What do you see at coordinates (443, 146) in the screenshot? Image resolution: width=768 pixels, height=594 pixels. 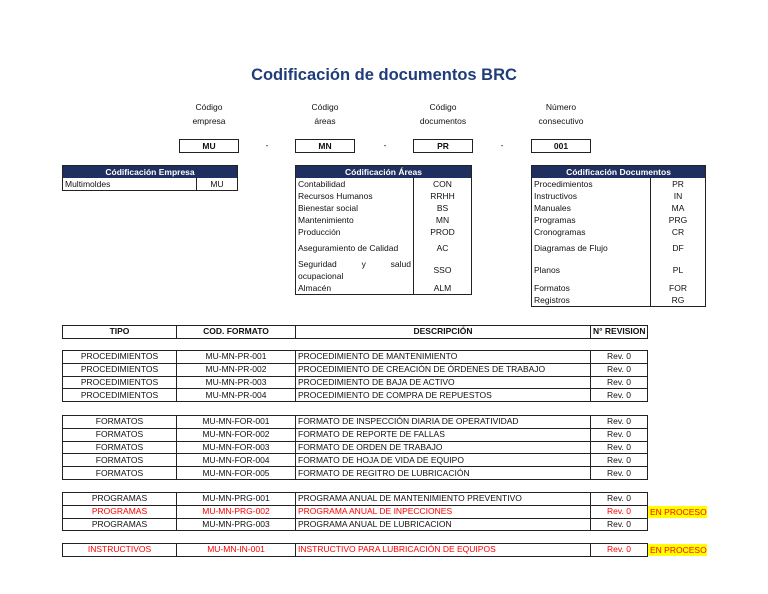 I see `code-value-box: PR` at bounding box center [443, 146].